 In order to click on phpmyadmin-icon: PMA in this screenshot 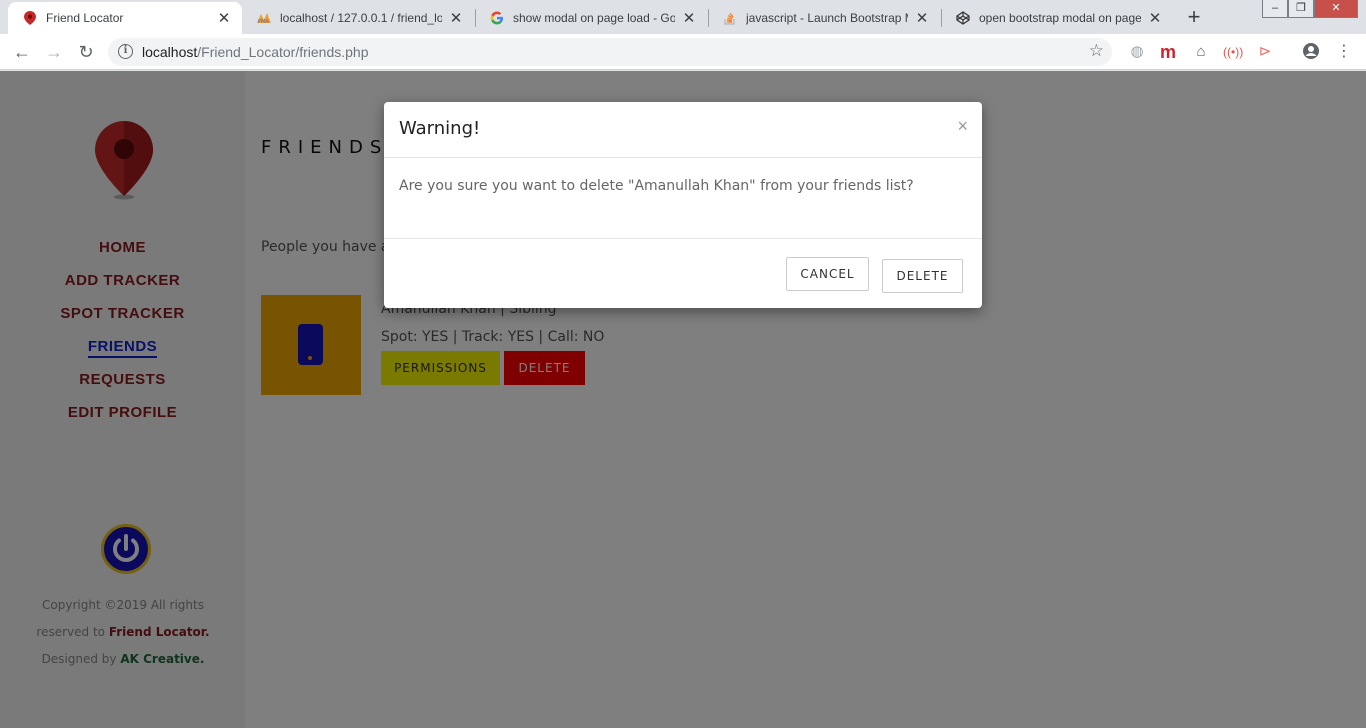, I will do `click(264, 18)`.